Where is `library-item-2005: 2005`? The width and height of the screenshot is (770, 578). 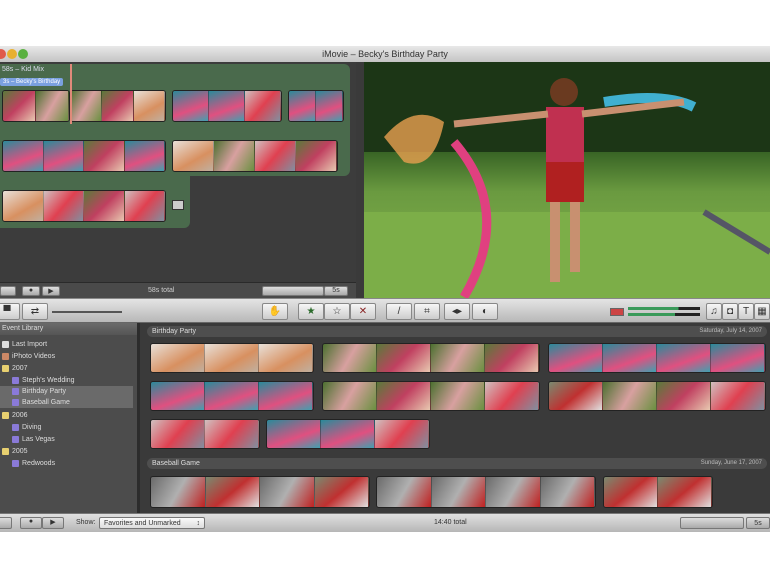
library-item-2005: 2005 is located at coordinates (68, 451).